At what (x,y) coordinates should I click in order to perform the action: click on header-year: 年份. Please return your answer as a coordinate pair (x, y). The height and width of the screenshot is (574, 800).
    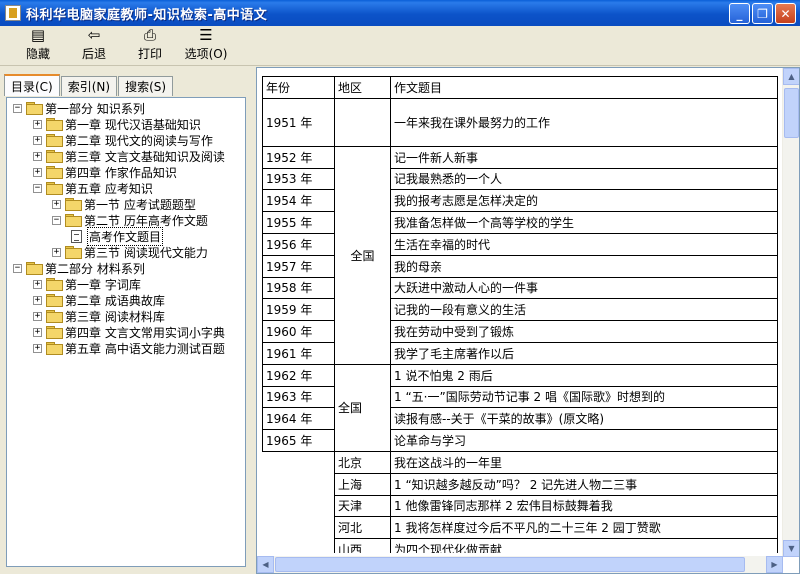
    Looking at the image, I should click on (298, 87).